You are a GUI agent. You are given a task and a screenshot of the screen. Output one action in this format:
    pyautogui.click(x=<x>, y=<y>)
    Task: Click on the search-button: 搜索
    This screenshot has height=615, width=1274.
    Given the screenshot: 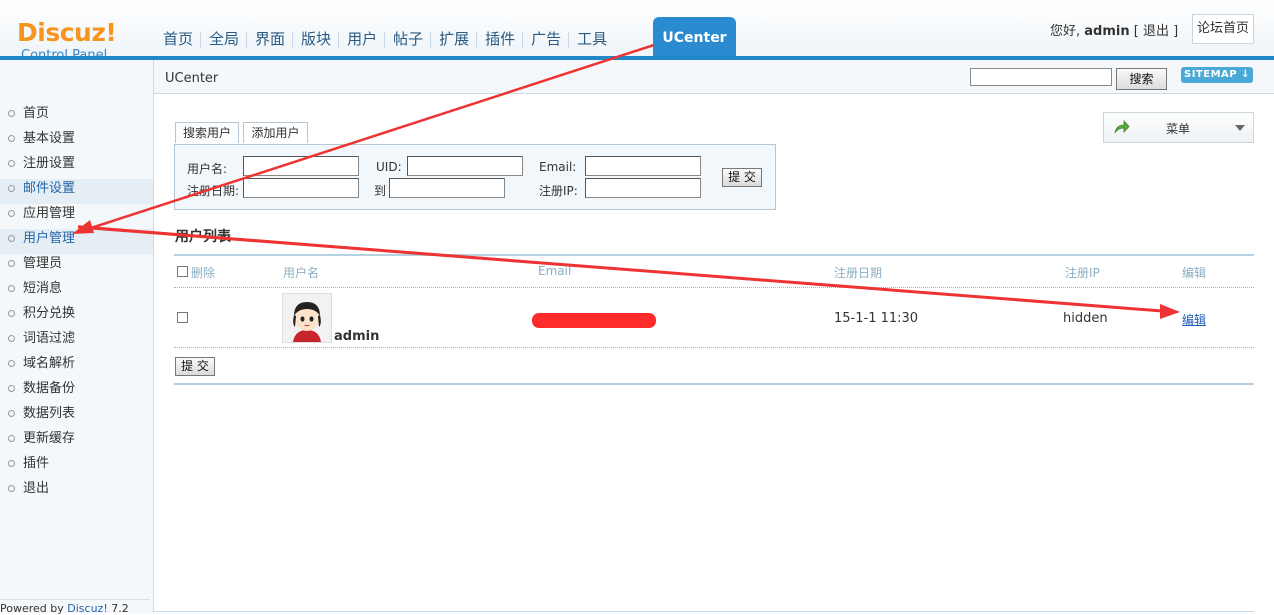 What is the action you would take?
    pyautogui.click(x=1141, y=79)
    